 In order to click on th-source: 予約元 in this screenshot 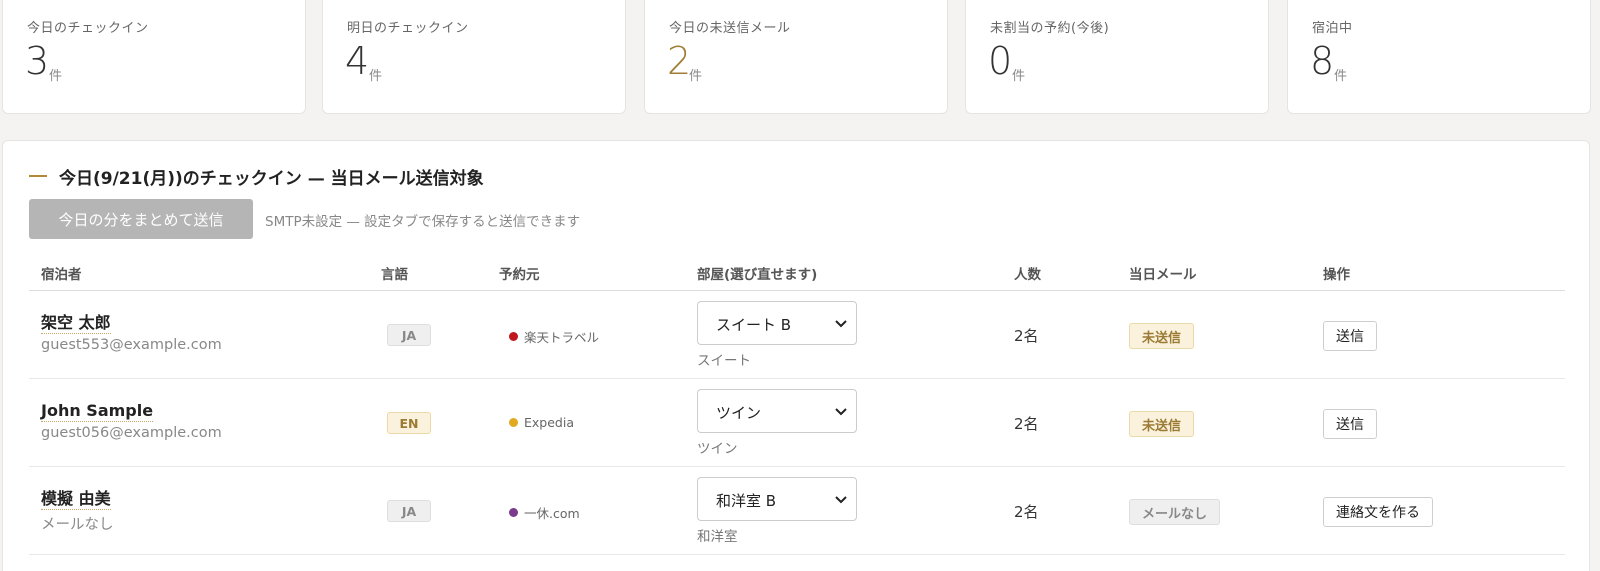, I will do `click(519, 275)`.